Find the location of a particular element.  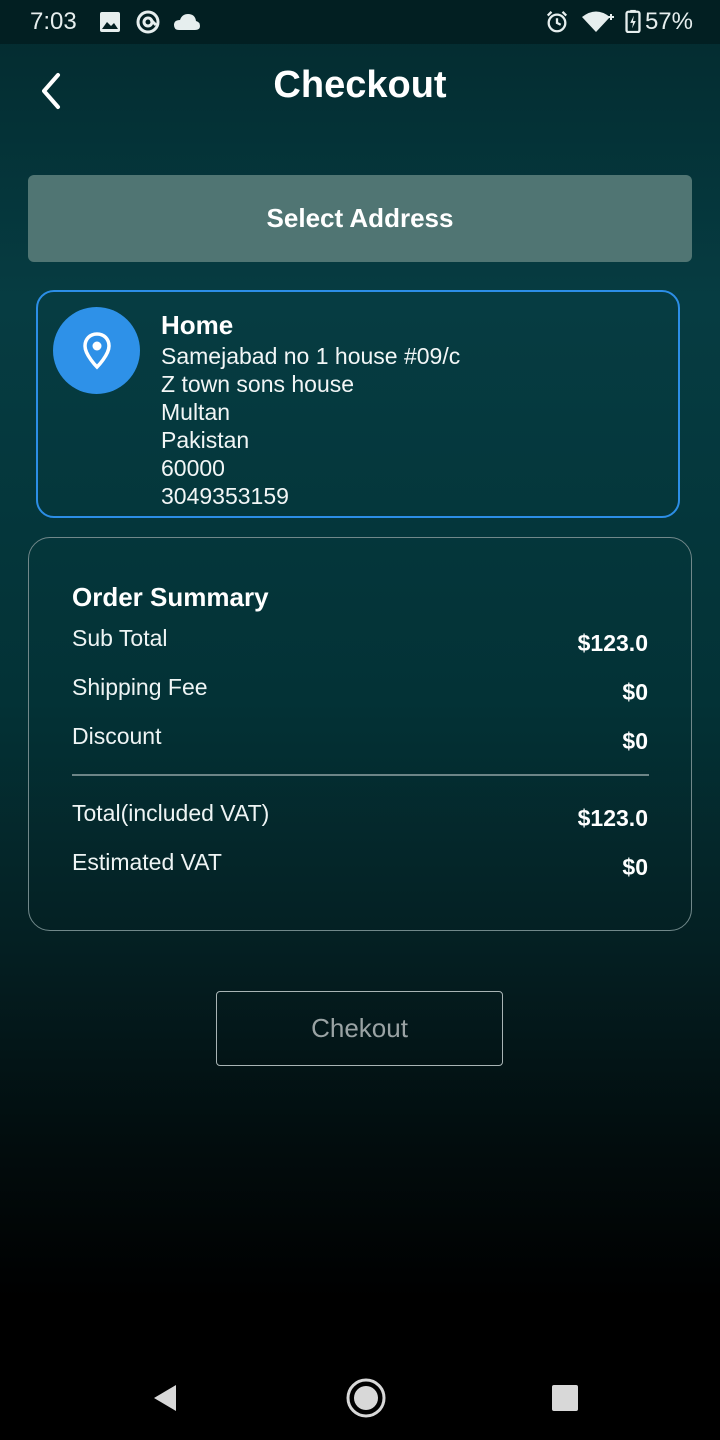

at-sign-icon is located at coordinates (148, 22).